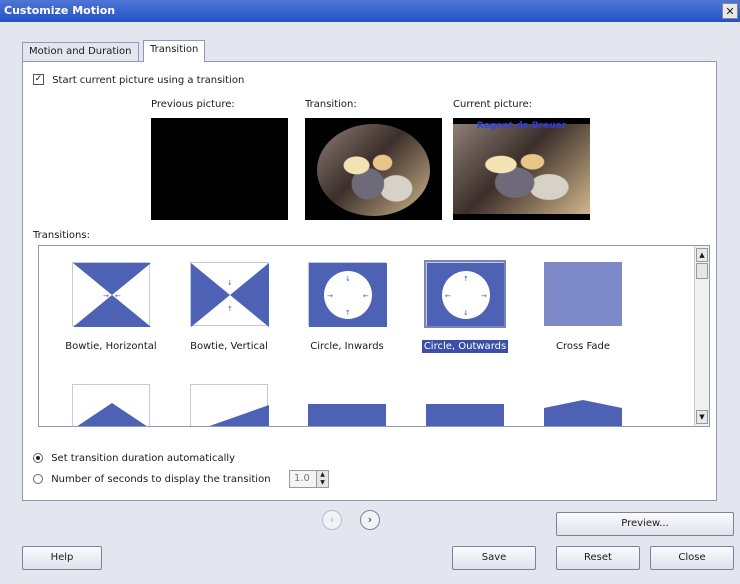 The image size is (740, 584). What do you see at coordinates (38, 479) in the screenshot?
I see `manual-duration-radio` at bounding box center [38, 479].